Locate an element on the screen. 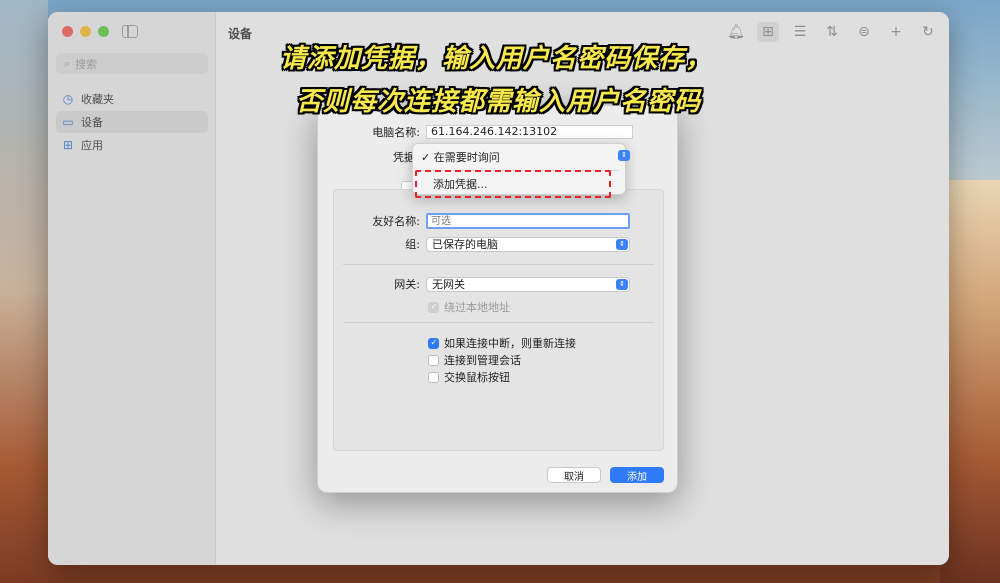  caption-line-1: 请添加凭据，输入用户名密码保存， is located at coordinates (496, 59).